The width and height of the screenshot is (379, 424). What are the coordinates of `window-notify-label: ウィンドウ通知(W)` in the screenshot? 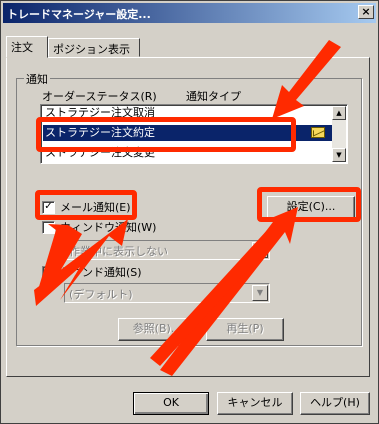 It's located at (108, 227).